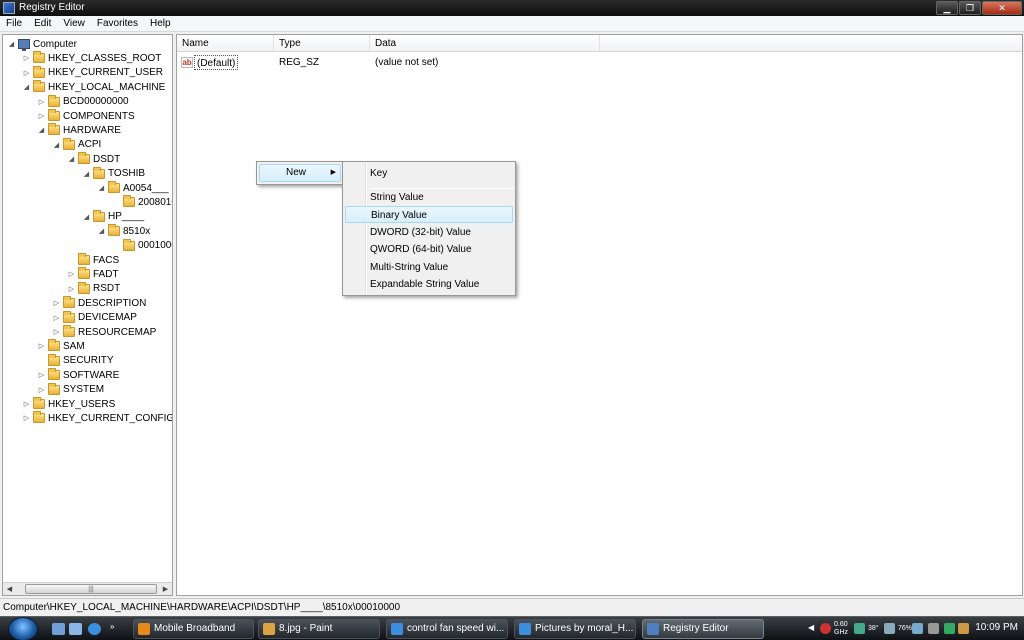 The width and height of the screenshot is (1024, 640). What do you see at coordinates (142, 245) in the screenshot?
I see `tree-item: 00010000` at bounding box center [142, 245].